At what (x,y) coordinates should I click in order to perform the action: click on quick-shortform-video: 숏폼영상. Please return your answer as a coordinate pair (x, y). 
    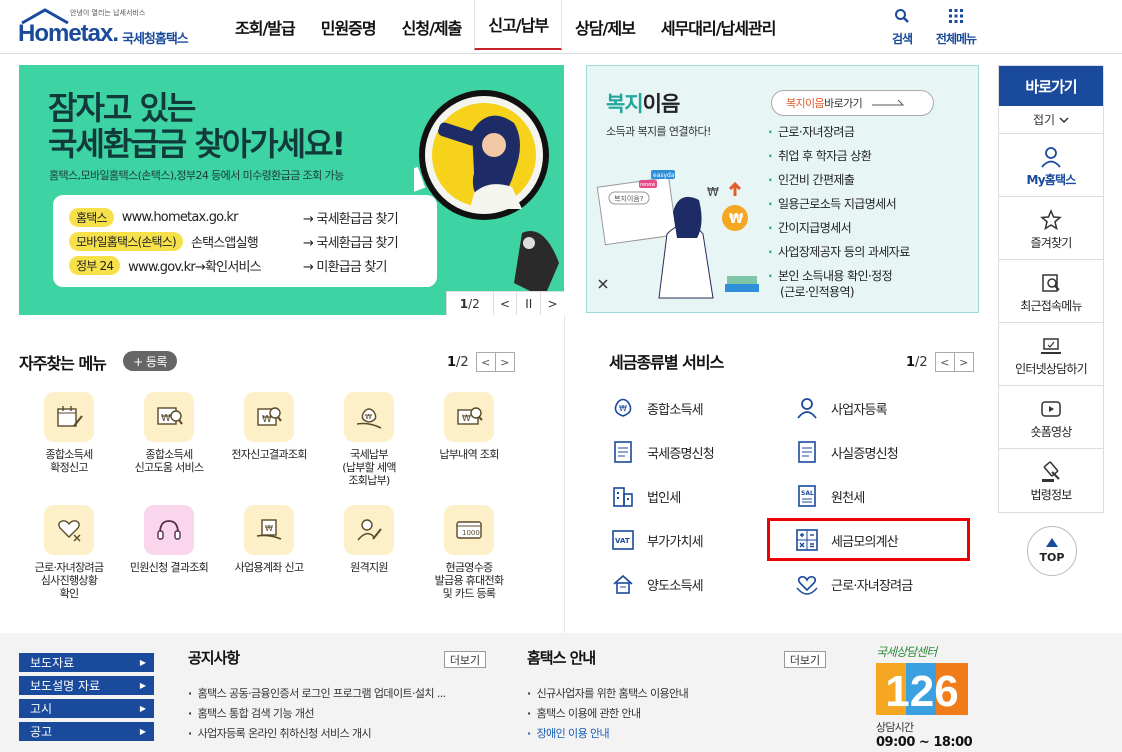
    Looking at the image, I should click on (1051, 417).